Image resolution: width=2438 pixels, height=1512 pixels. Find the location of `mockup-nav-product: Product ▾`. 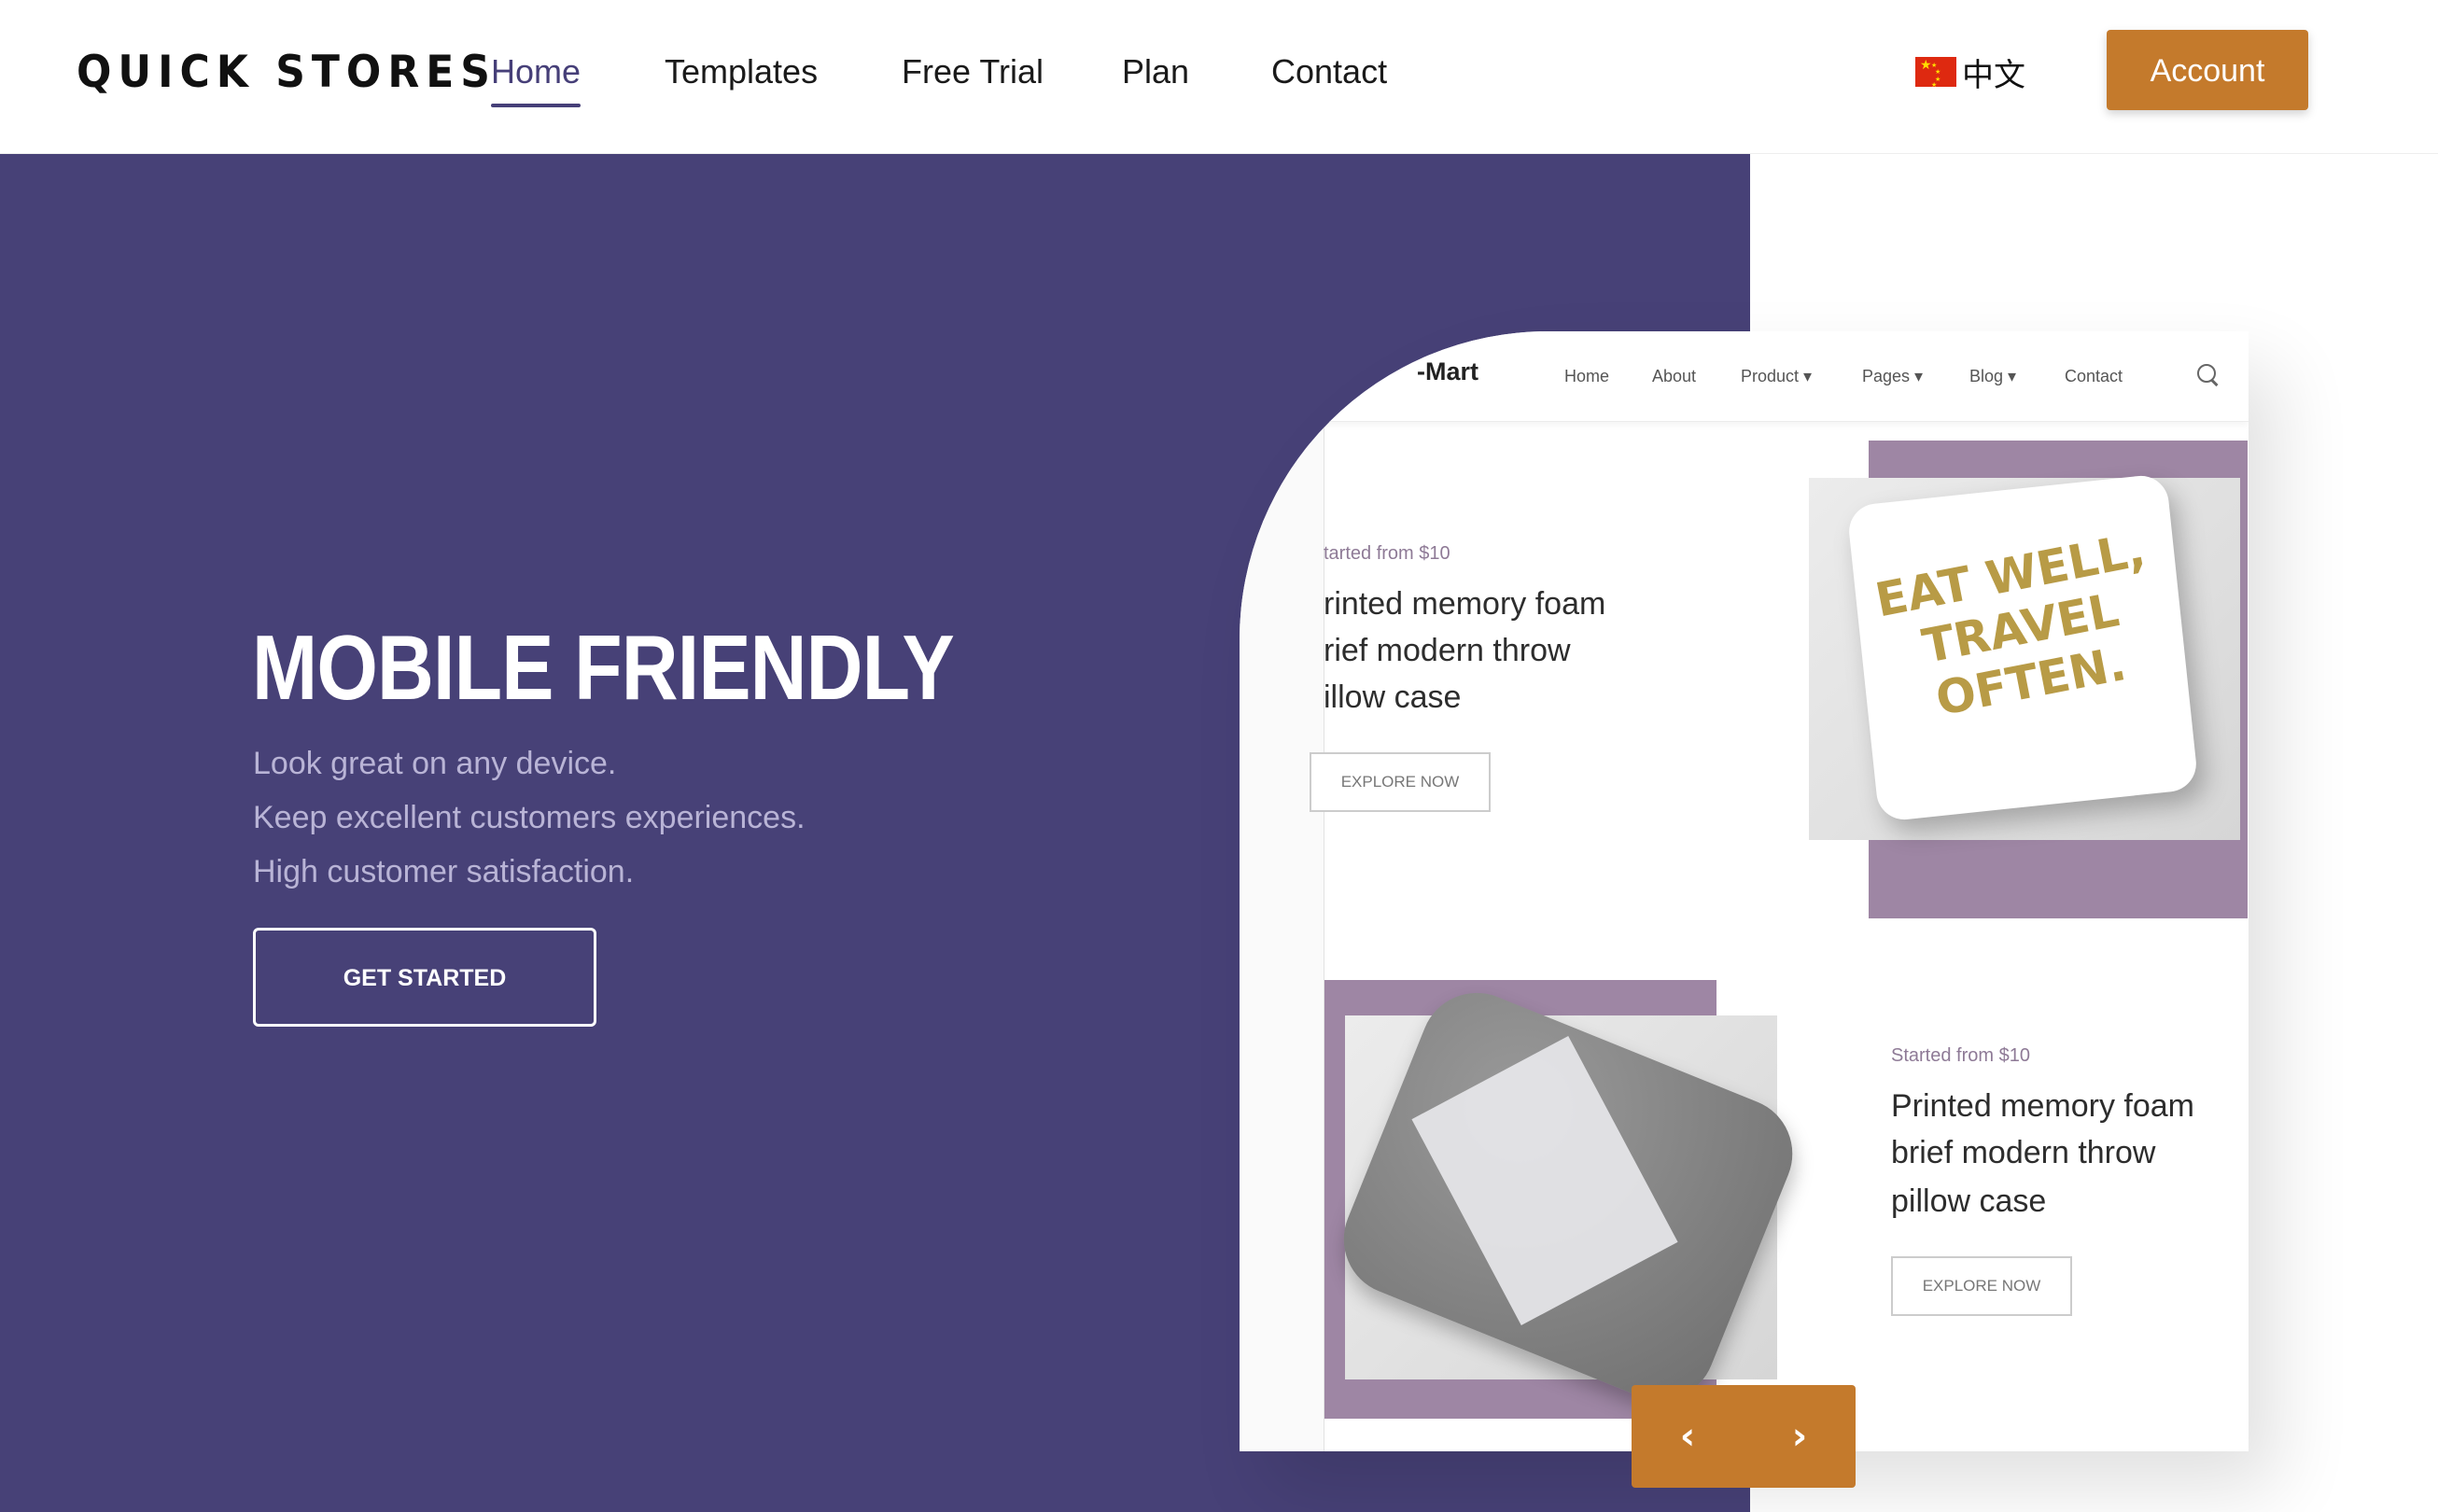

mockup-nav-product: Product ▾ is located at coordinates (1777, 376).